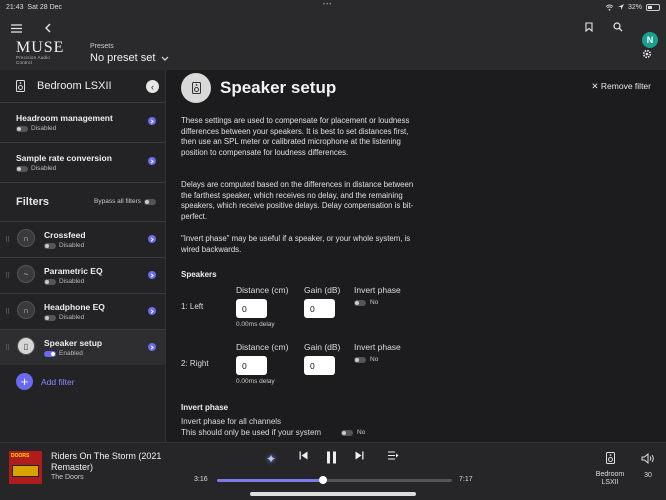 The height and width of the screenshot is (500, 666). What do you see at coordinates (26, 310) in the screenshot?
I see `headphone-eq-icon: ∩` at bounding box center [26, 310].